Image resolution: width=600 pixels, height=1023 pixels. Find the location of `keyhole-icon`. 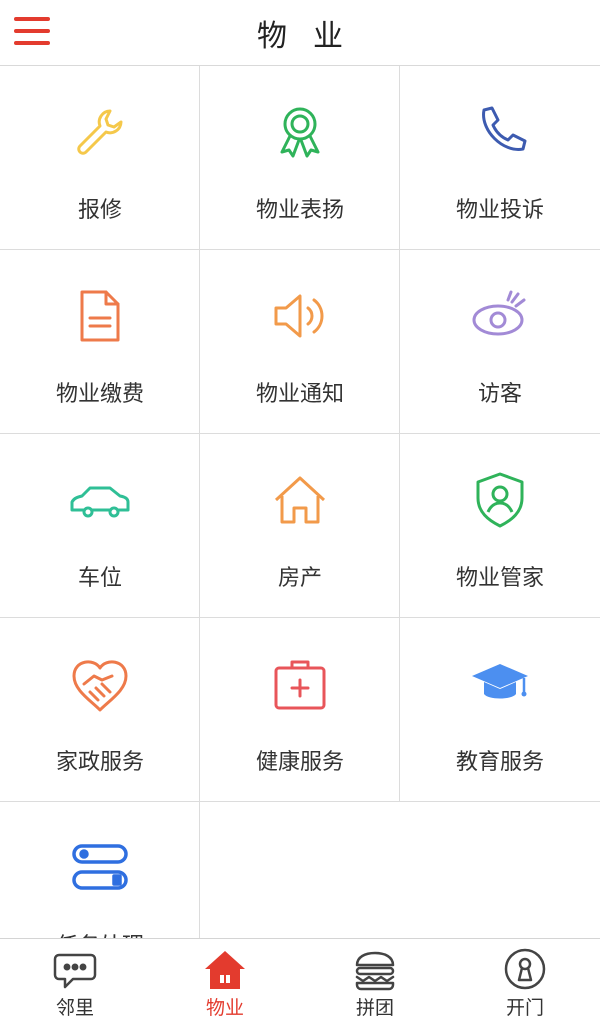

keyhole-icon is located at coordinates (525, 969).